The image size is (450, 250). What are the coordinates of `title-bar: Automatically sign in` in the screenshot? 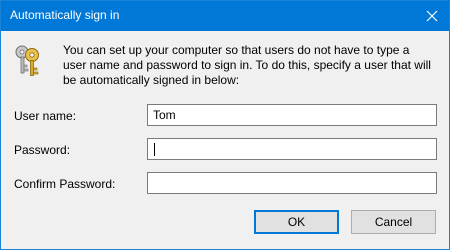 It's located at (225, 16).